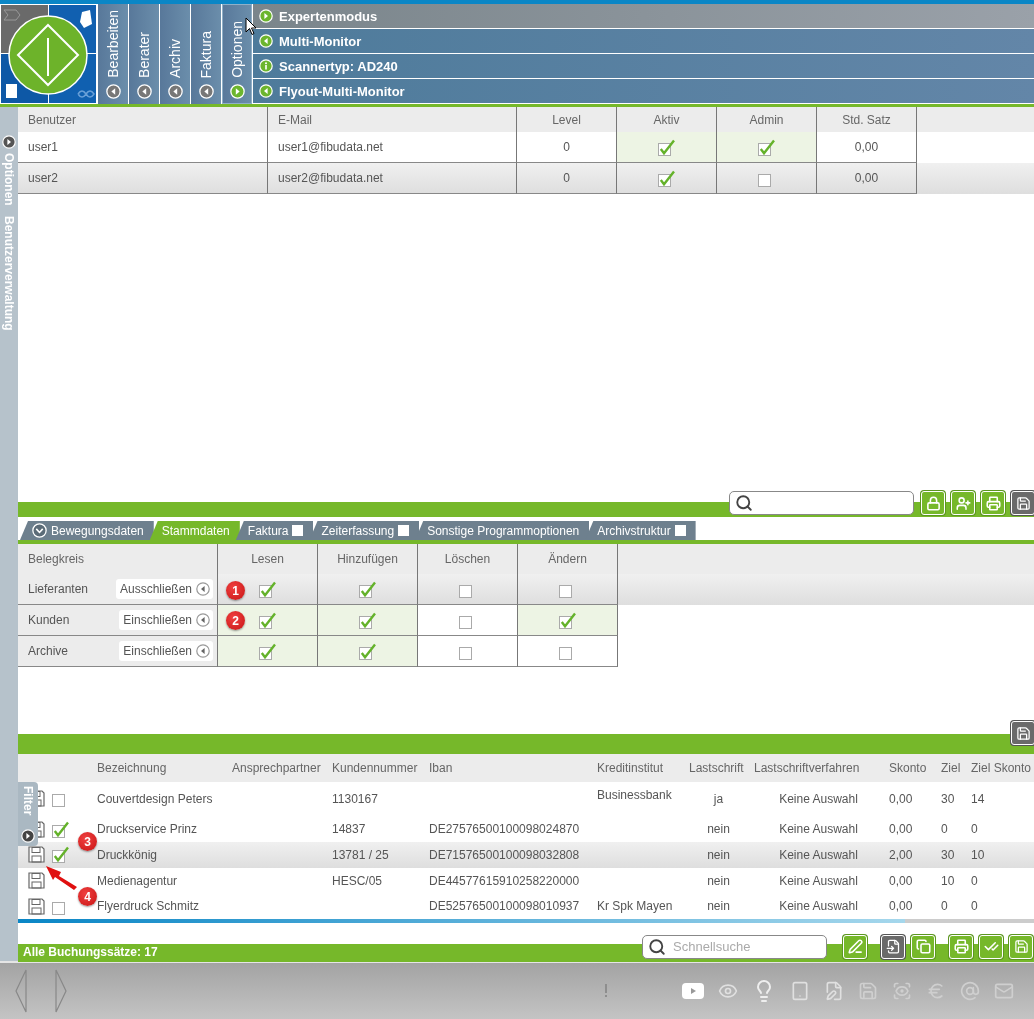  I want to click on name-cell: Couvertdesign Peters, so click(155, 798).